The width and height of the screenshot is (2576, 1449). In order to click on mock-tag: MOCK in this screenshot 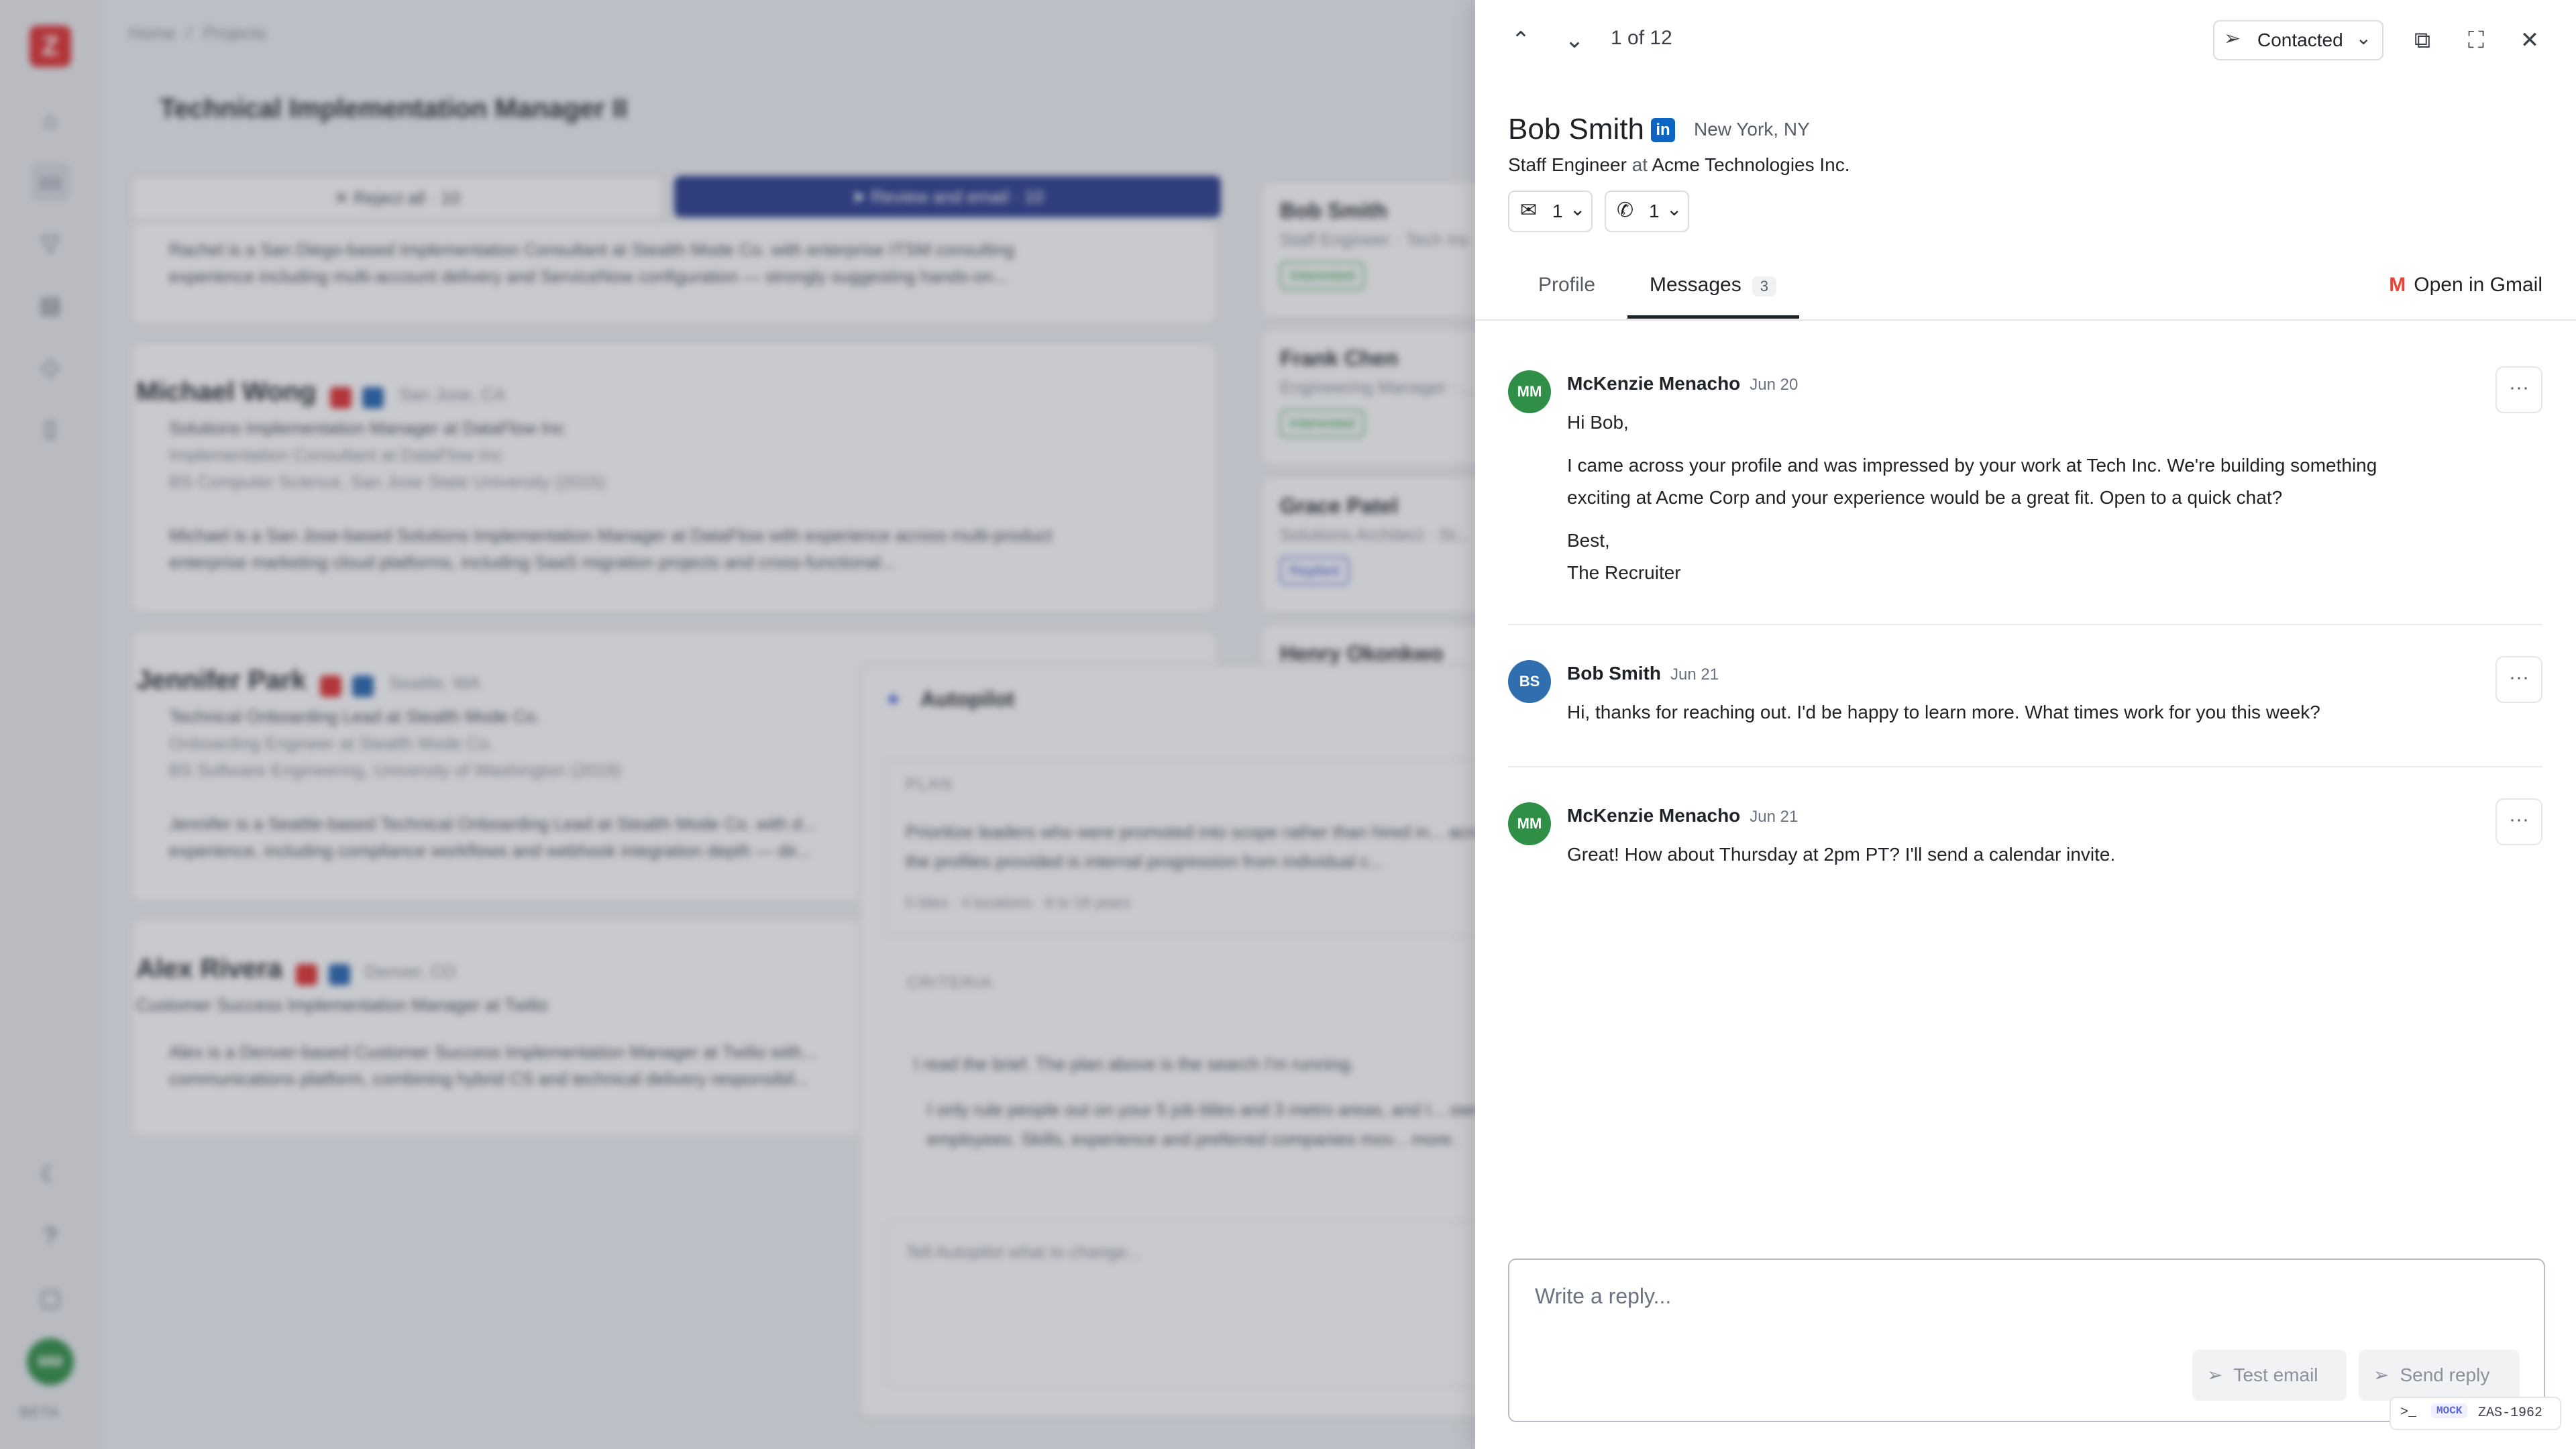, I will do `click(2449, 1410)`.